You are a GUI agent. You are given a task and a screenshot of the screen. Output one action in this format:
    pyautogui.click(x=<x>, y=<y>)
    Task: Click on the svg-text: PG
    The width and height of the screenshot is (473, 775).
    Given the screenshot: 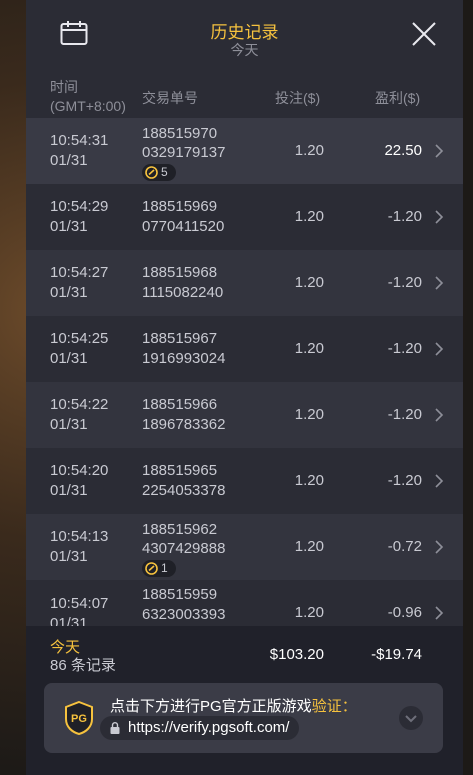 What is the action you would take?
    pyautogui.click(x=79, y=719)
    